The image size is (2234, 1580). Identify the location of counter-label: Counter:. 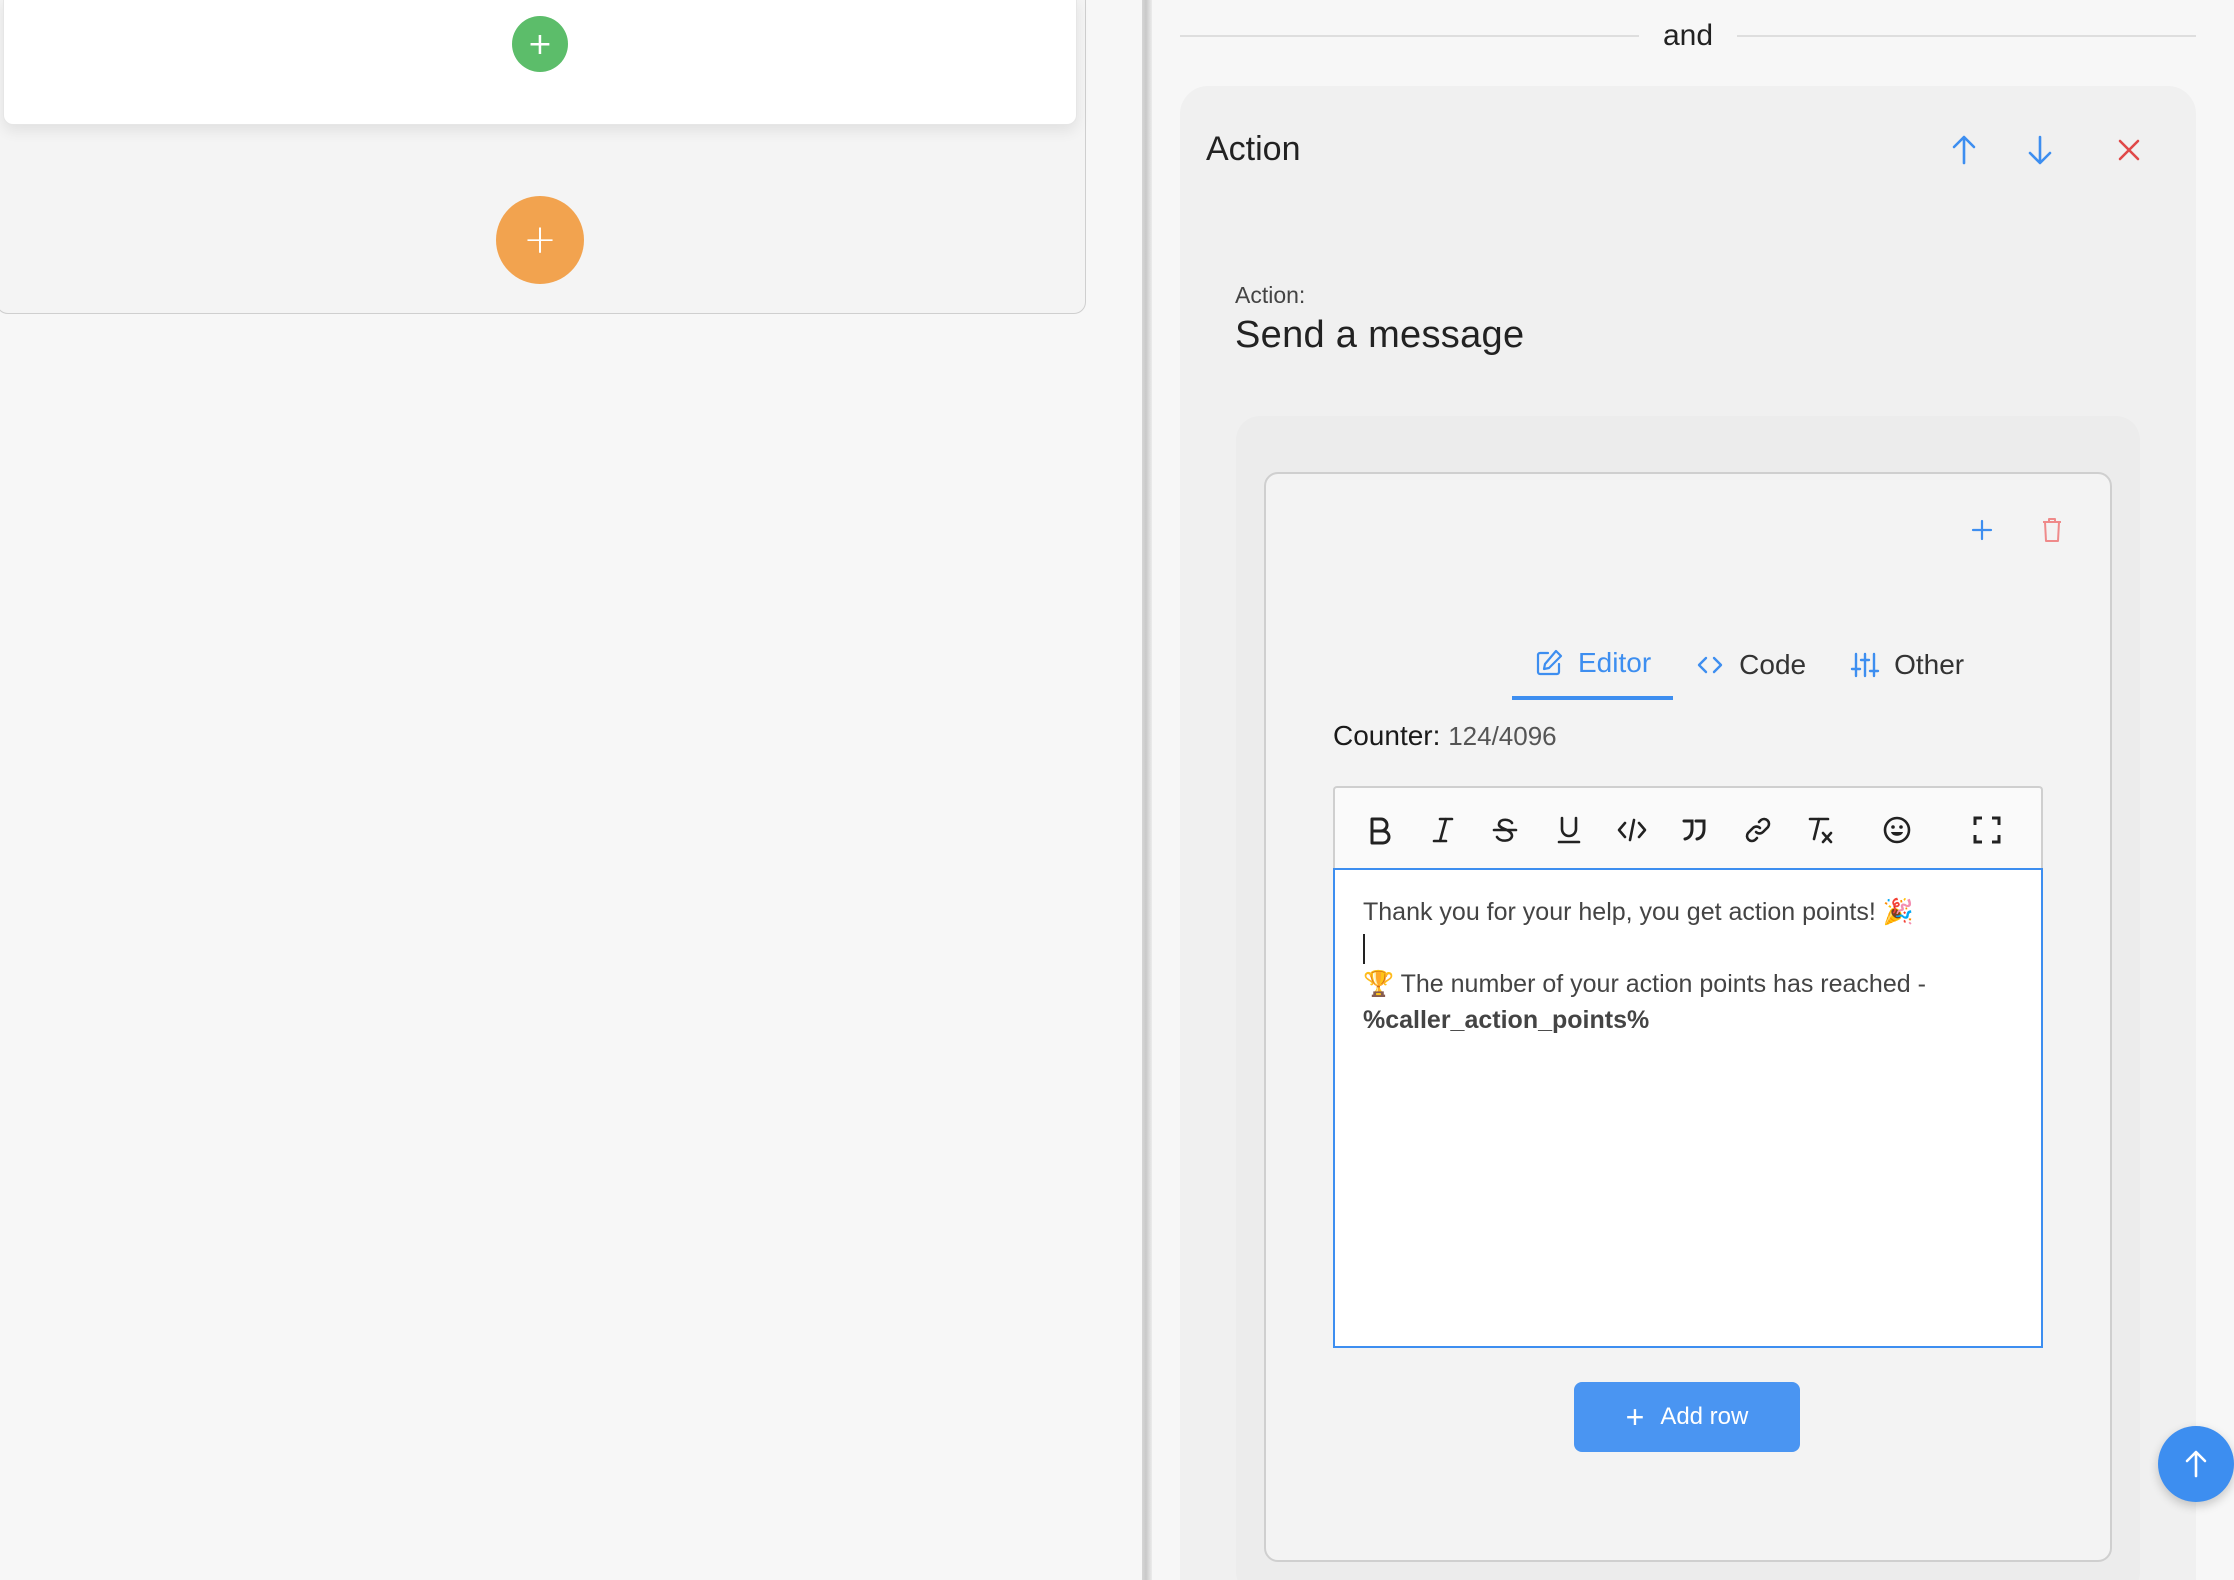
(1387, 735).